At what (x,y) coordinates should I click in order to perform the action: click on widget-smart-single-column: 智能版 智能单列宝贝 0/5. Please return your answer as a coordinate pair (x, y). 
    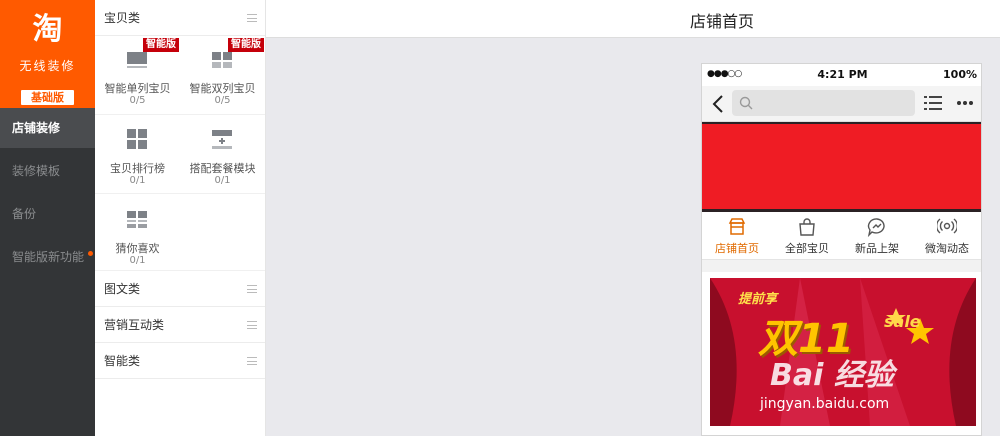
    Looking at the image, I should click on (137, 75).